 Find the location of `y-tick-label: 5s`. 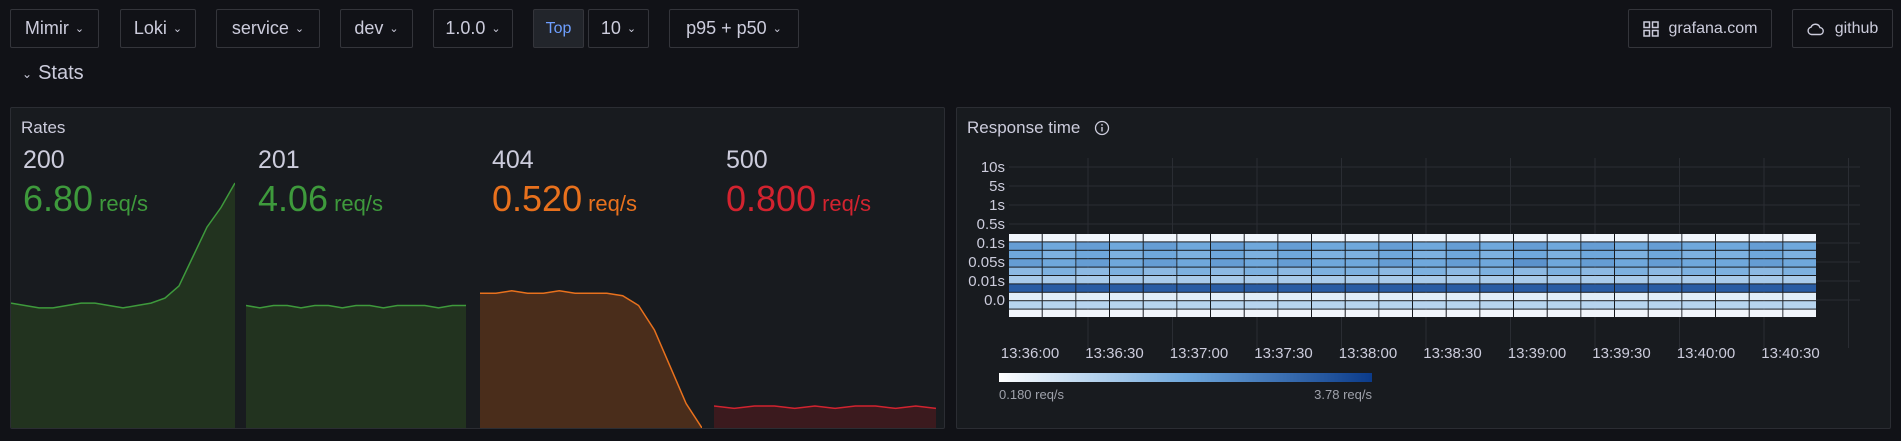

y-tick-label: 5s is located at coordinates (997, 186).